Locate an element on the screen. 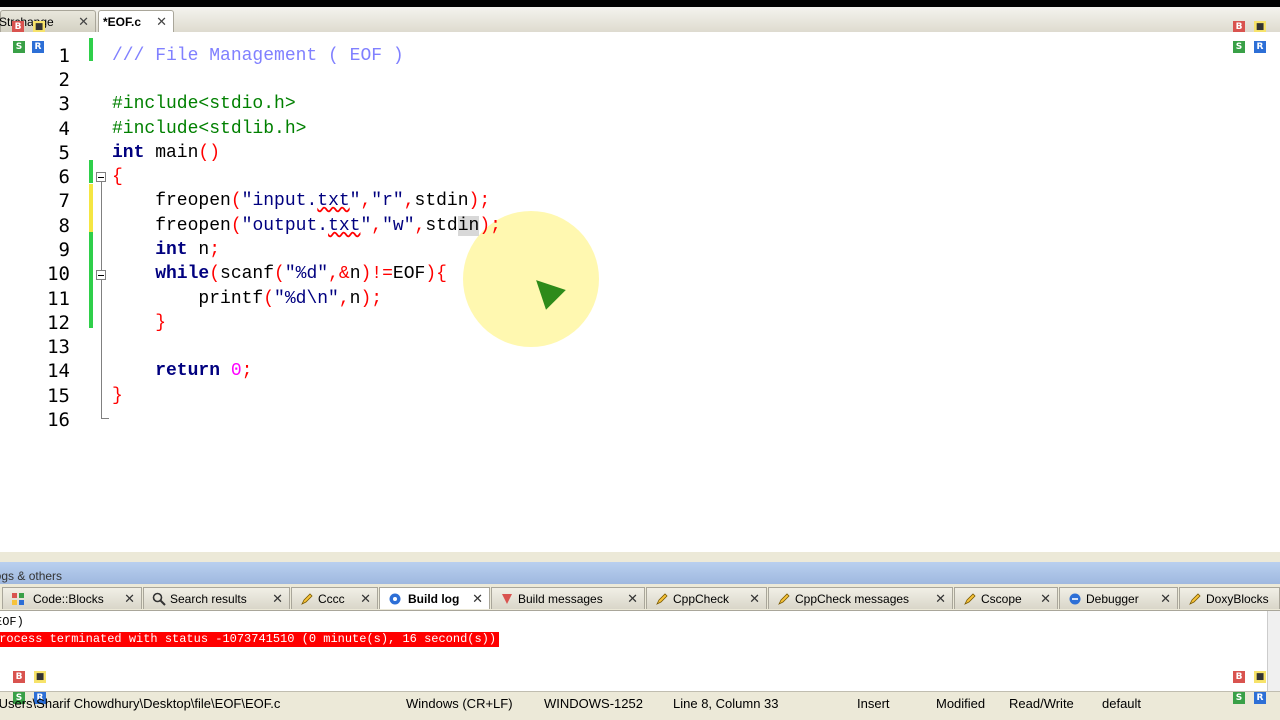 The width and height of the screenshot is (1280, 720). operator: ){ is located at coordinates (436, 274).